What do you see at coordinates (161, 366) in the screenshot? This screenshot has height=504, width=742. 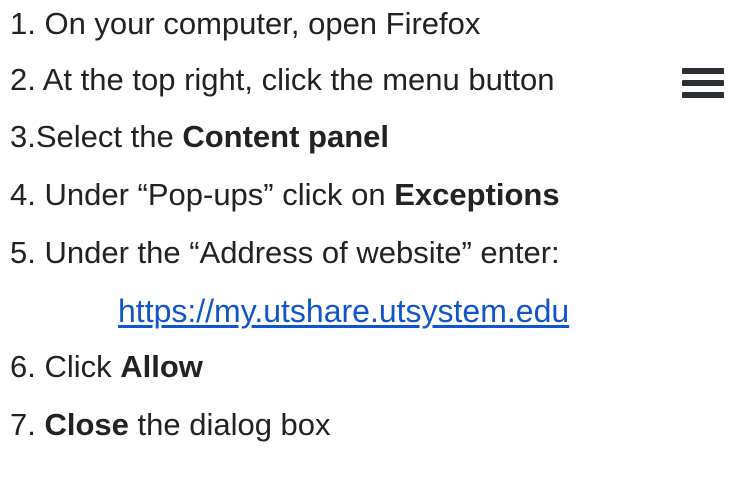 I see `step-6-bold: Allow` at bounding box center [161, 366].